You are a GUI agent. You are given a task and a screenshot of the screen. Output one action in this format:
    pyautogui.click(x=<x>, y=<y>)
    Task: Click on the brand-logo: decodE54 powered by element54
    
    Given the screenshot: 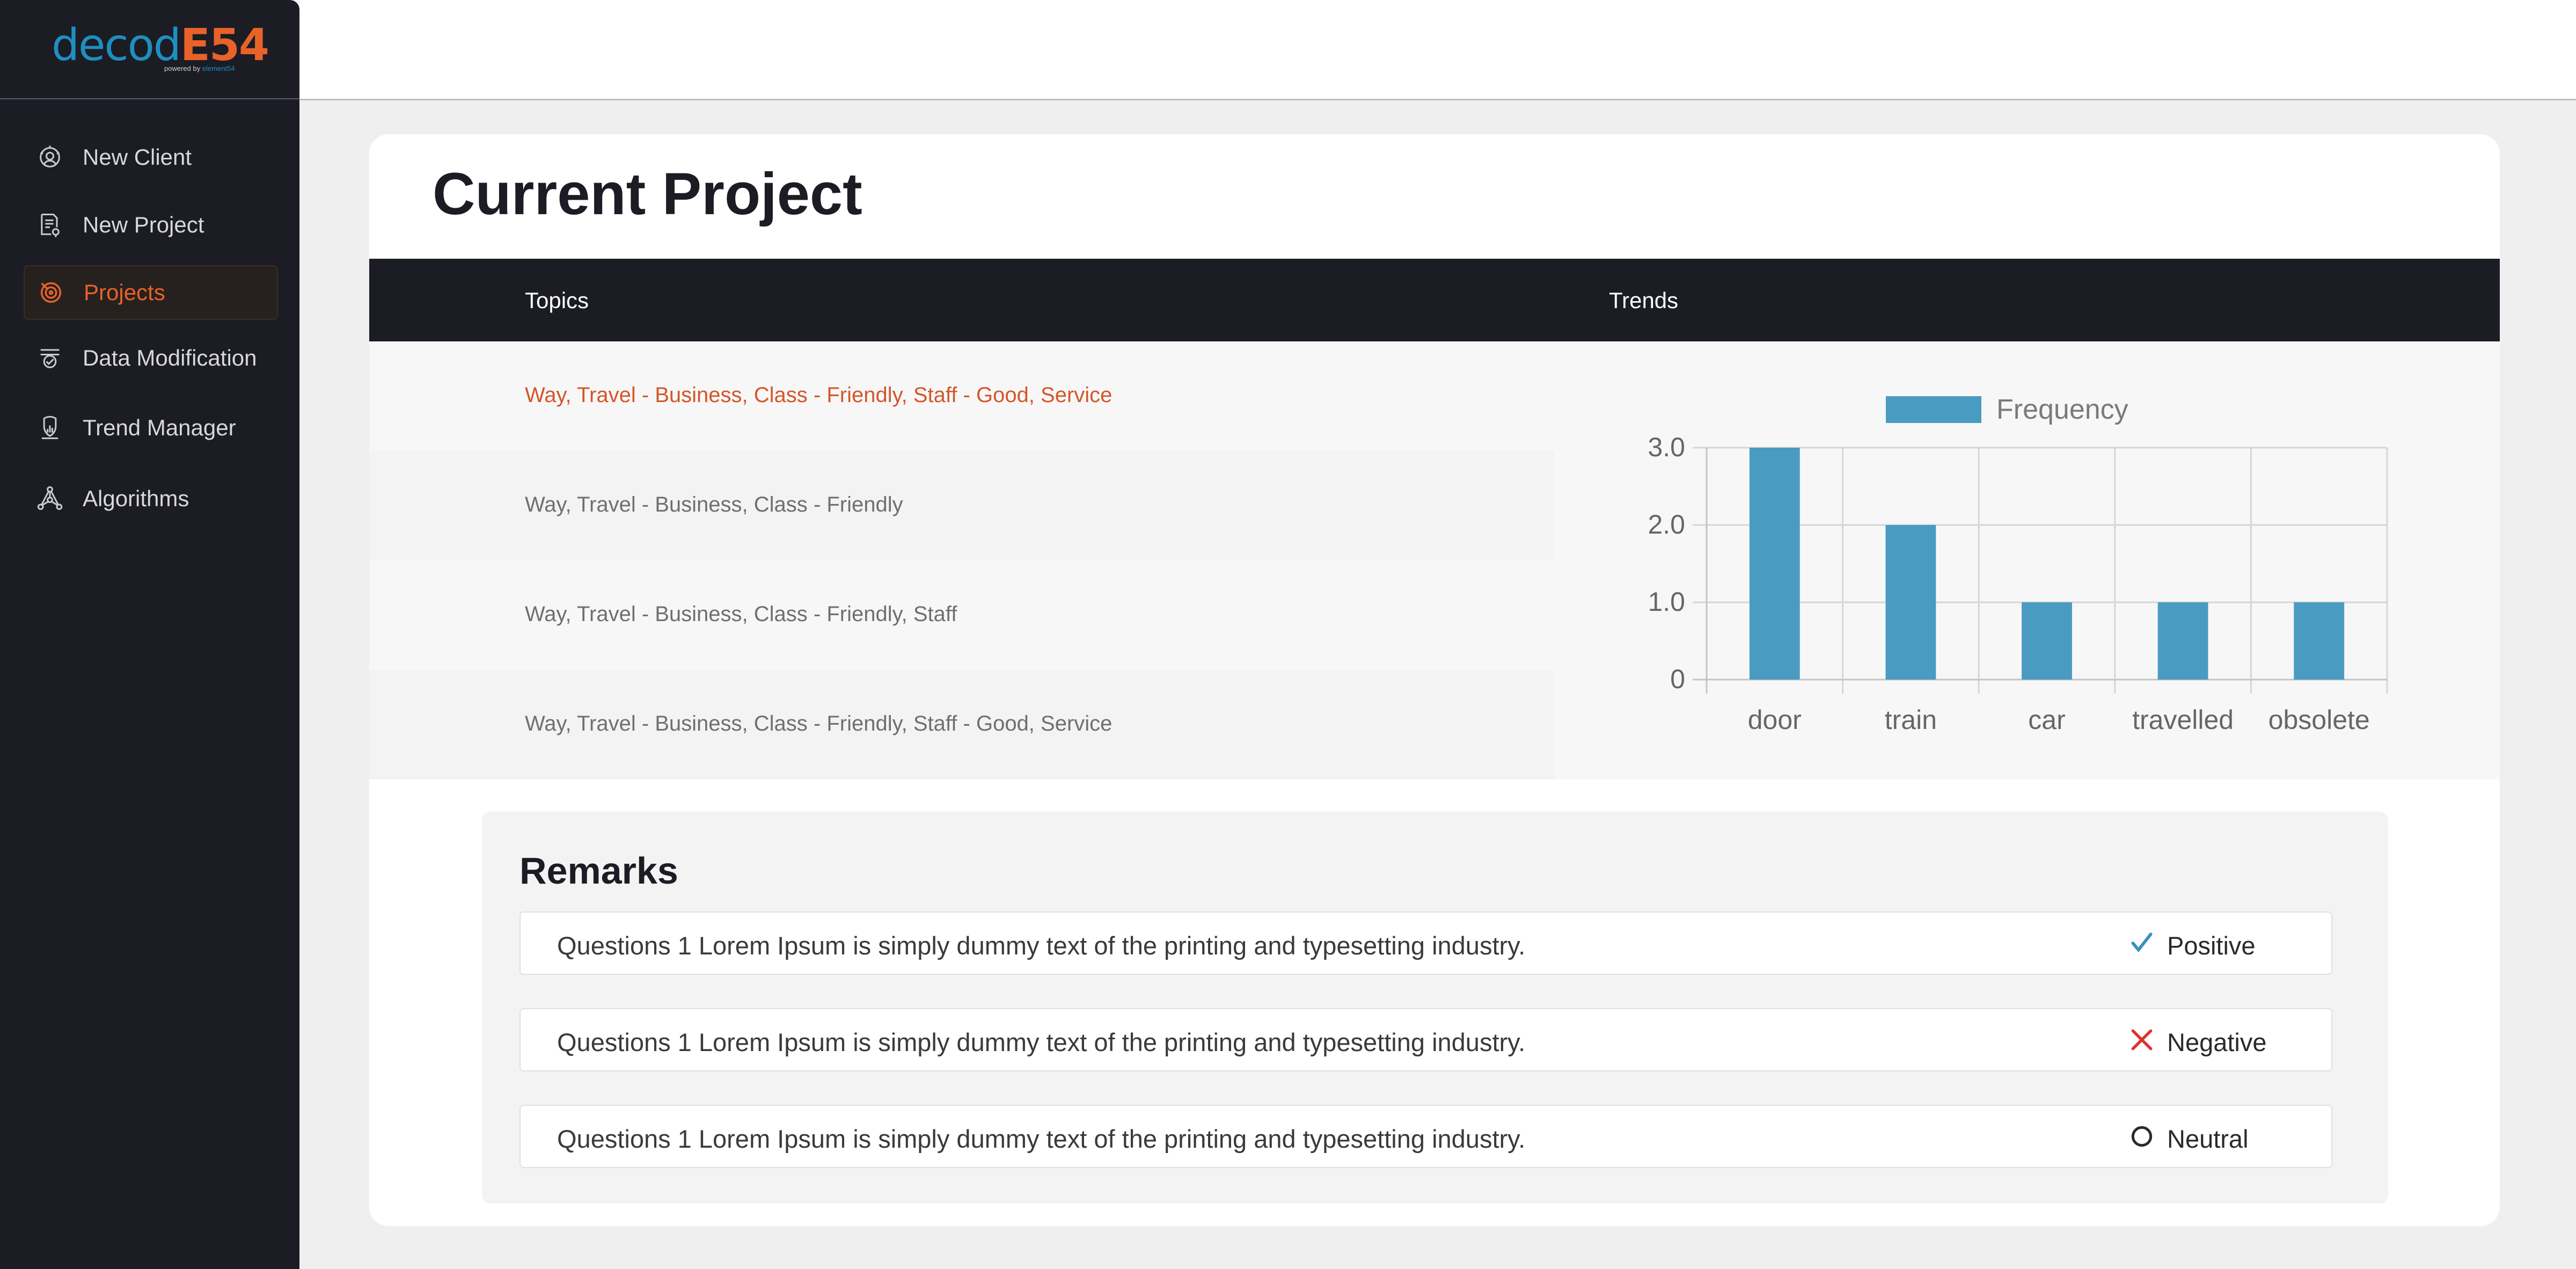 What is the action you would take?
    pyautogui.click(x=160, y=49)
    